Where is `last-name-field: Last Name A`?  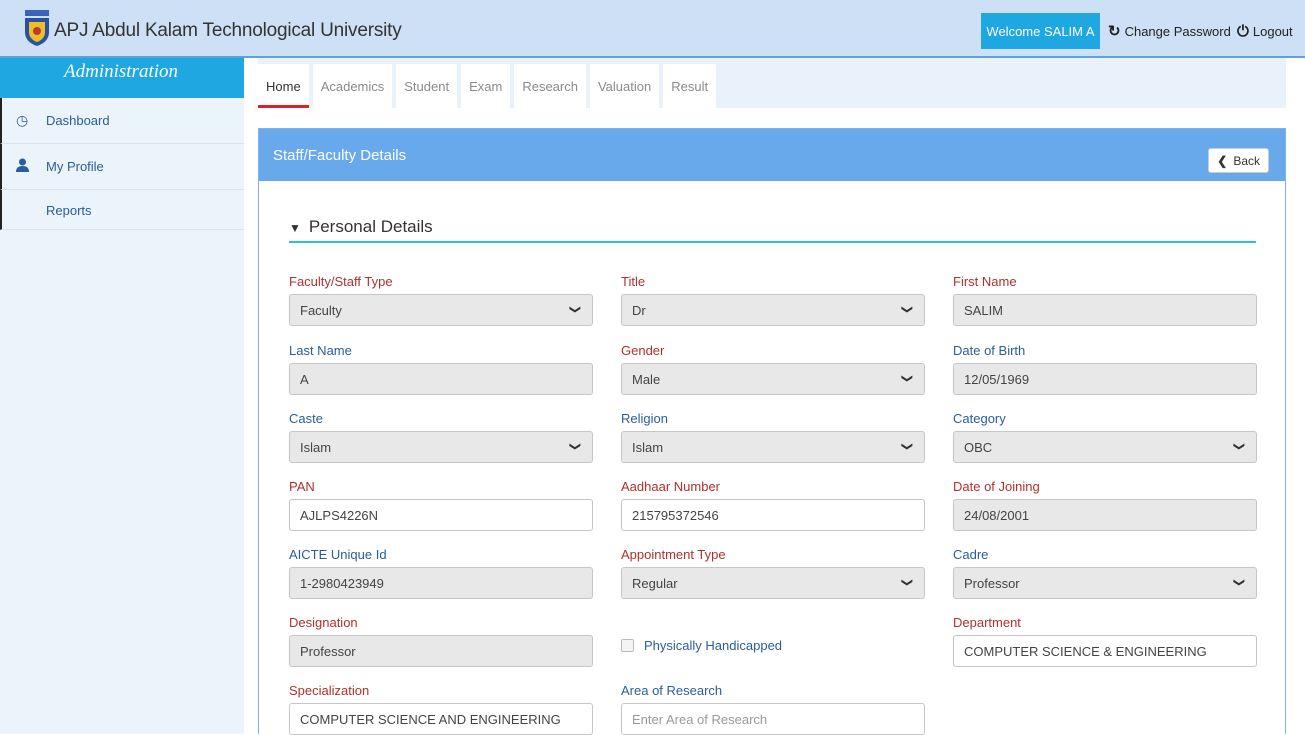
last-name-field: Last Name A is located at coordinates (441, 369).